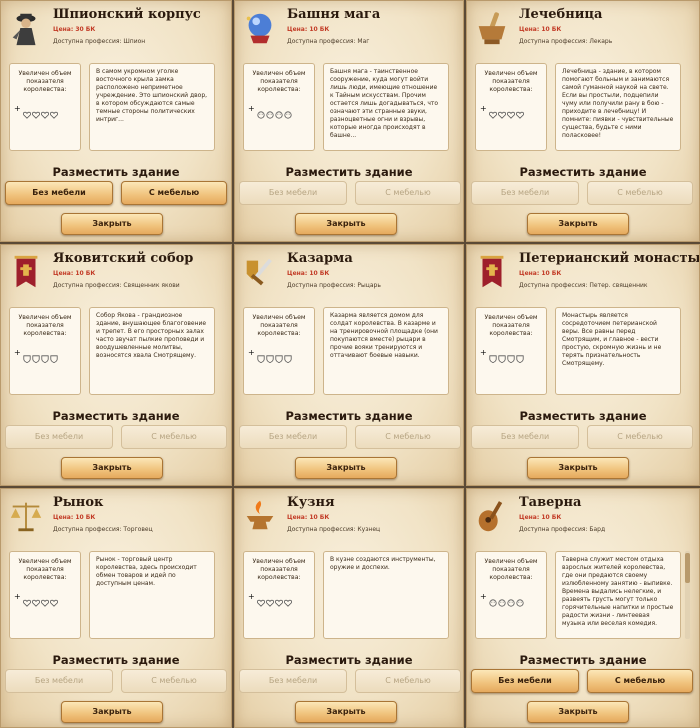 The width and height of the screenshot is (700, 728). I want to click on building-title: Лечебница, so click(561, 14).